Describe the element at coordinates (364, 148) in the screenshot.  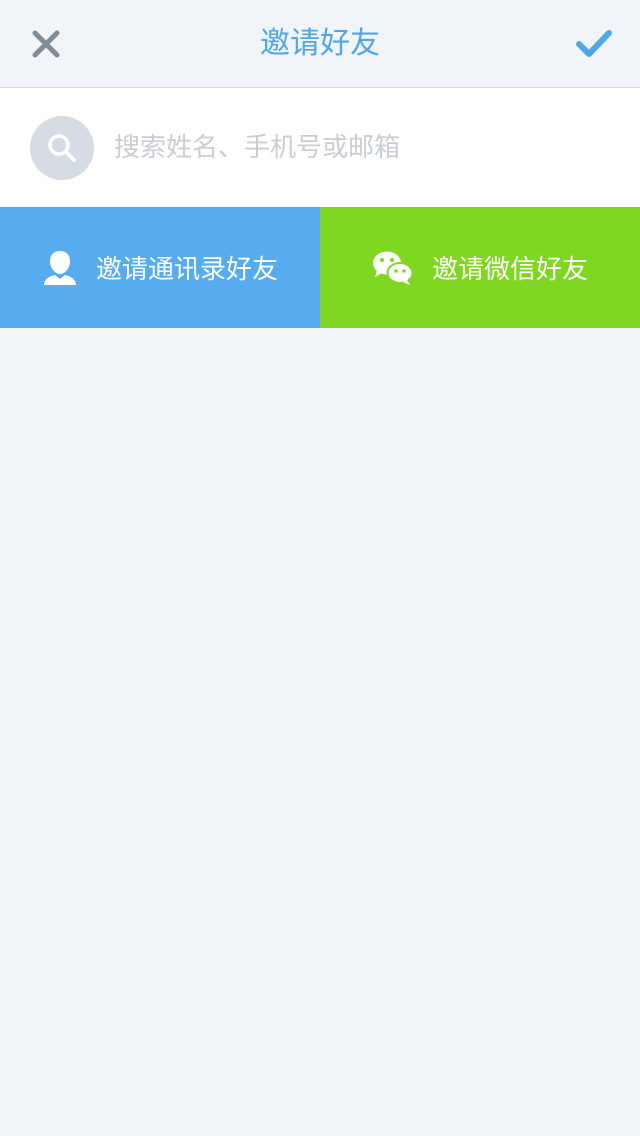
I see `search-input` at that location.